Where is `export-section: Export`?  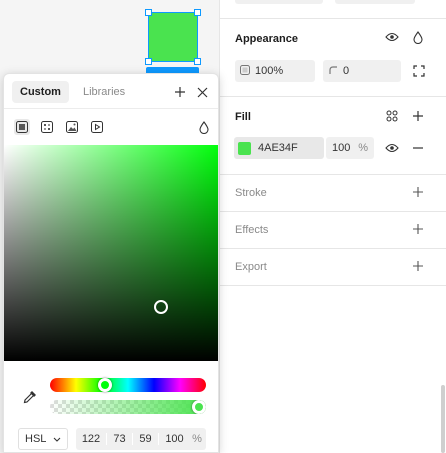 export-section: Export is located at coordinates (333, 267).